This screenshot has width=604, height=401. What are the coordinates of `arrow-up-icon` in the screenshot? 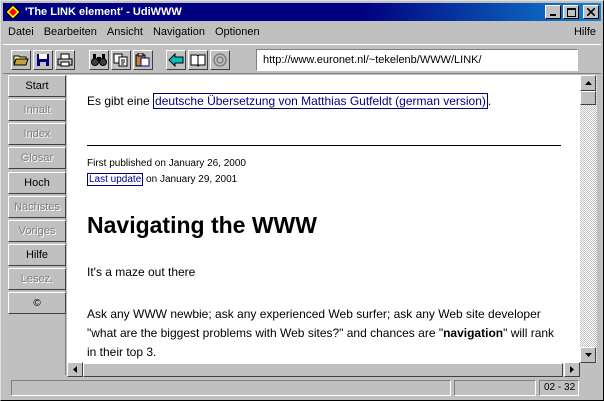 It's located at (588, 83).